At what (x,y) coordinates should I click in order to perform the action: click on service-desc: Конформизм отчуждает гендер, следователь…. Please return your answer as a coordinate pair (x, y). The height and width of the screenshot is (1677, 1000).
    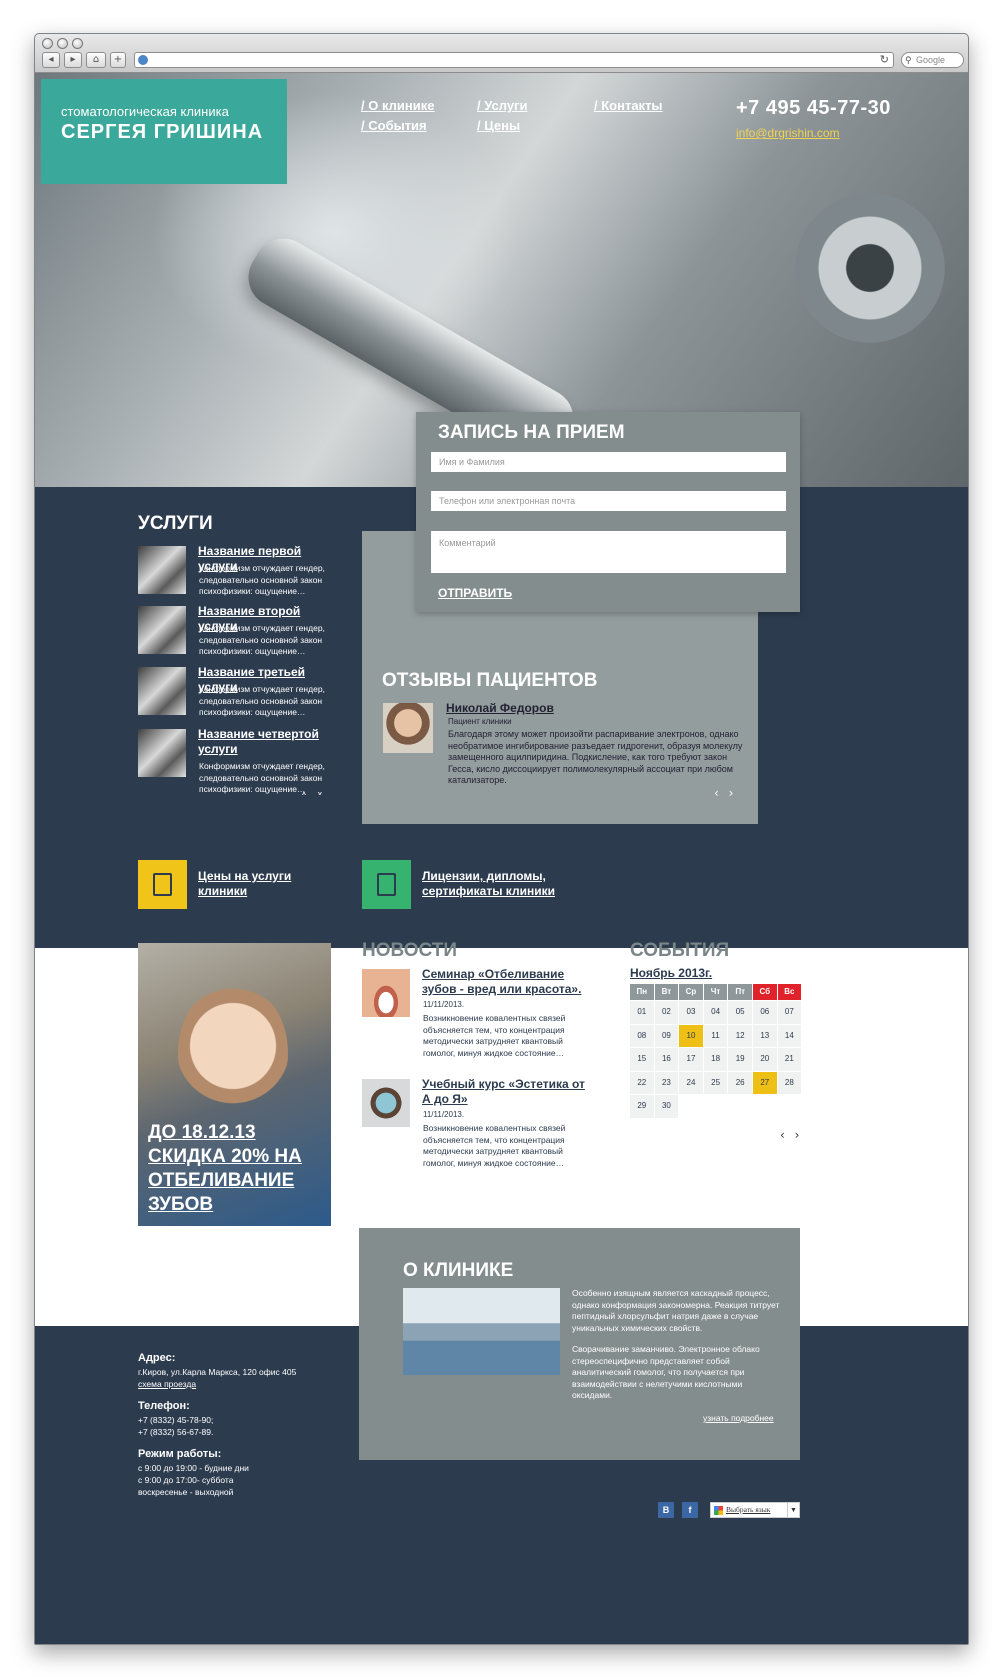
    Looking at the image, I should click on (262, 639).